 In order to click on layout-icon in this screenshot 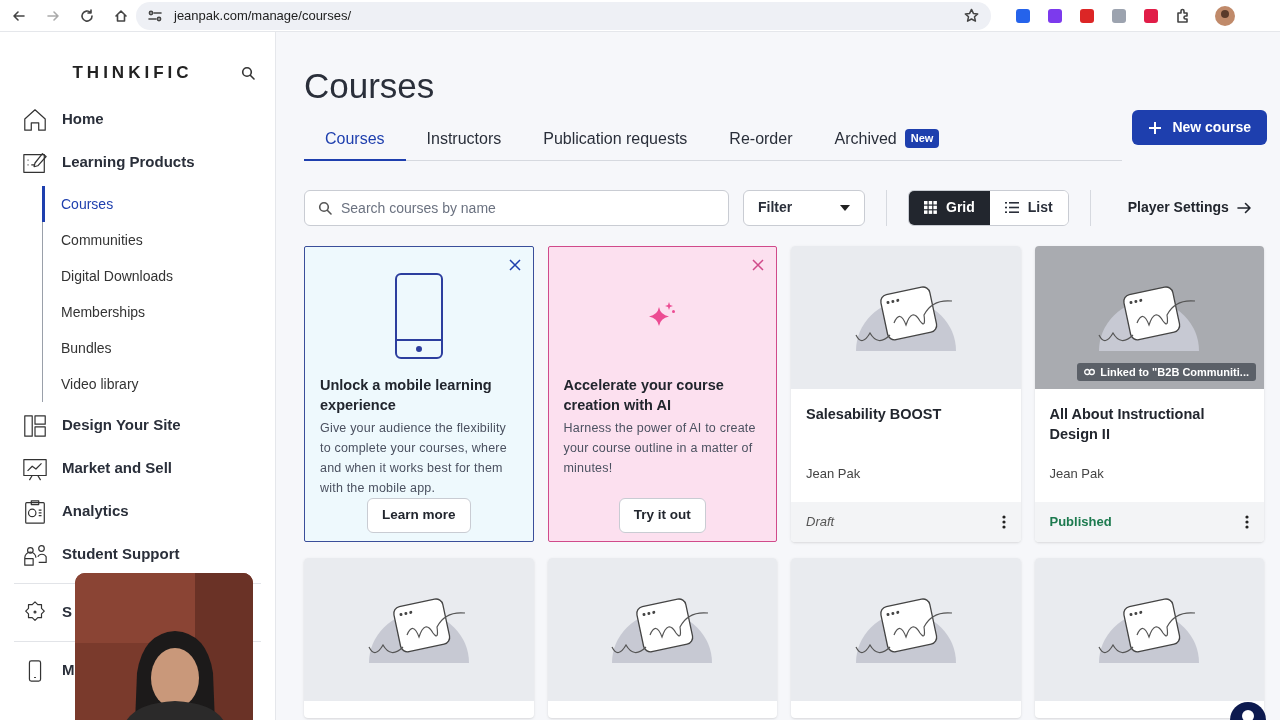, I will do `click(35, 425)`.